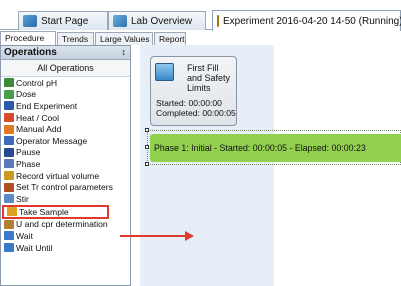  I want to click on tab-large-values: Large Values, so click(124, 38).